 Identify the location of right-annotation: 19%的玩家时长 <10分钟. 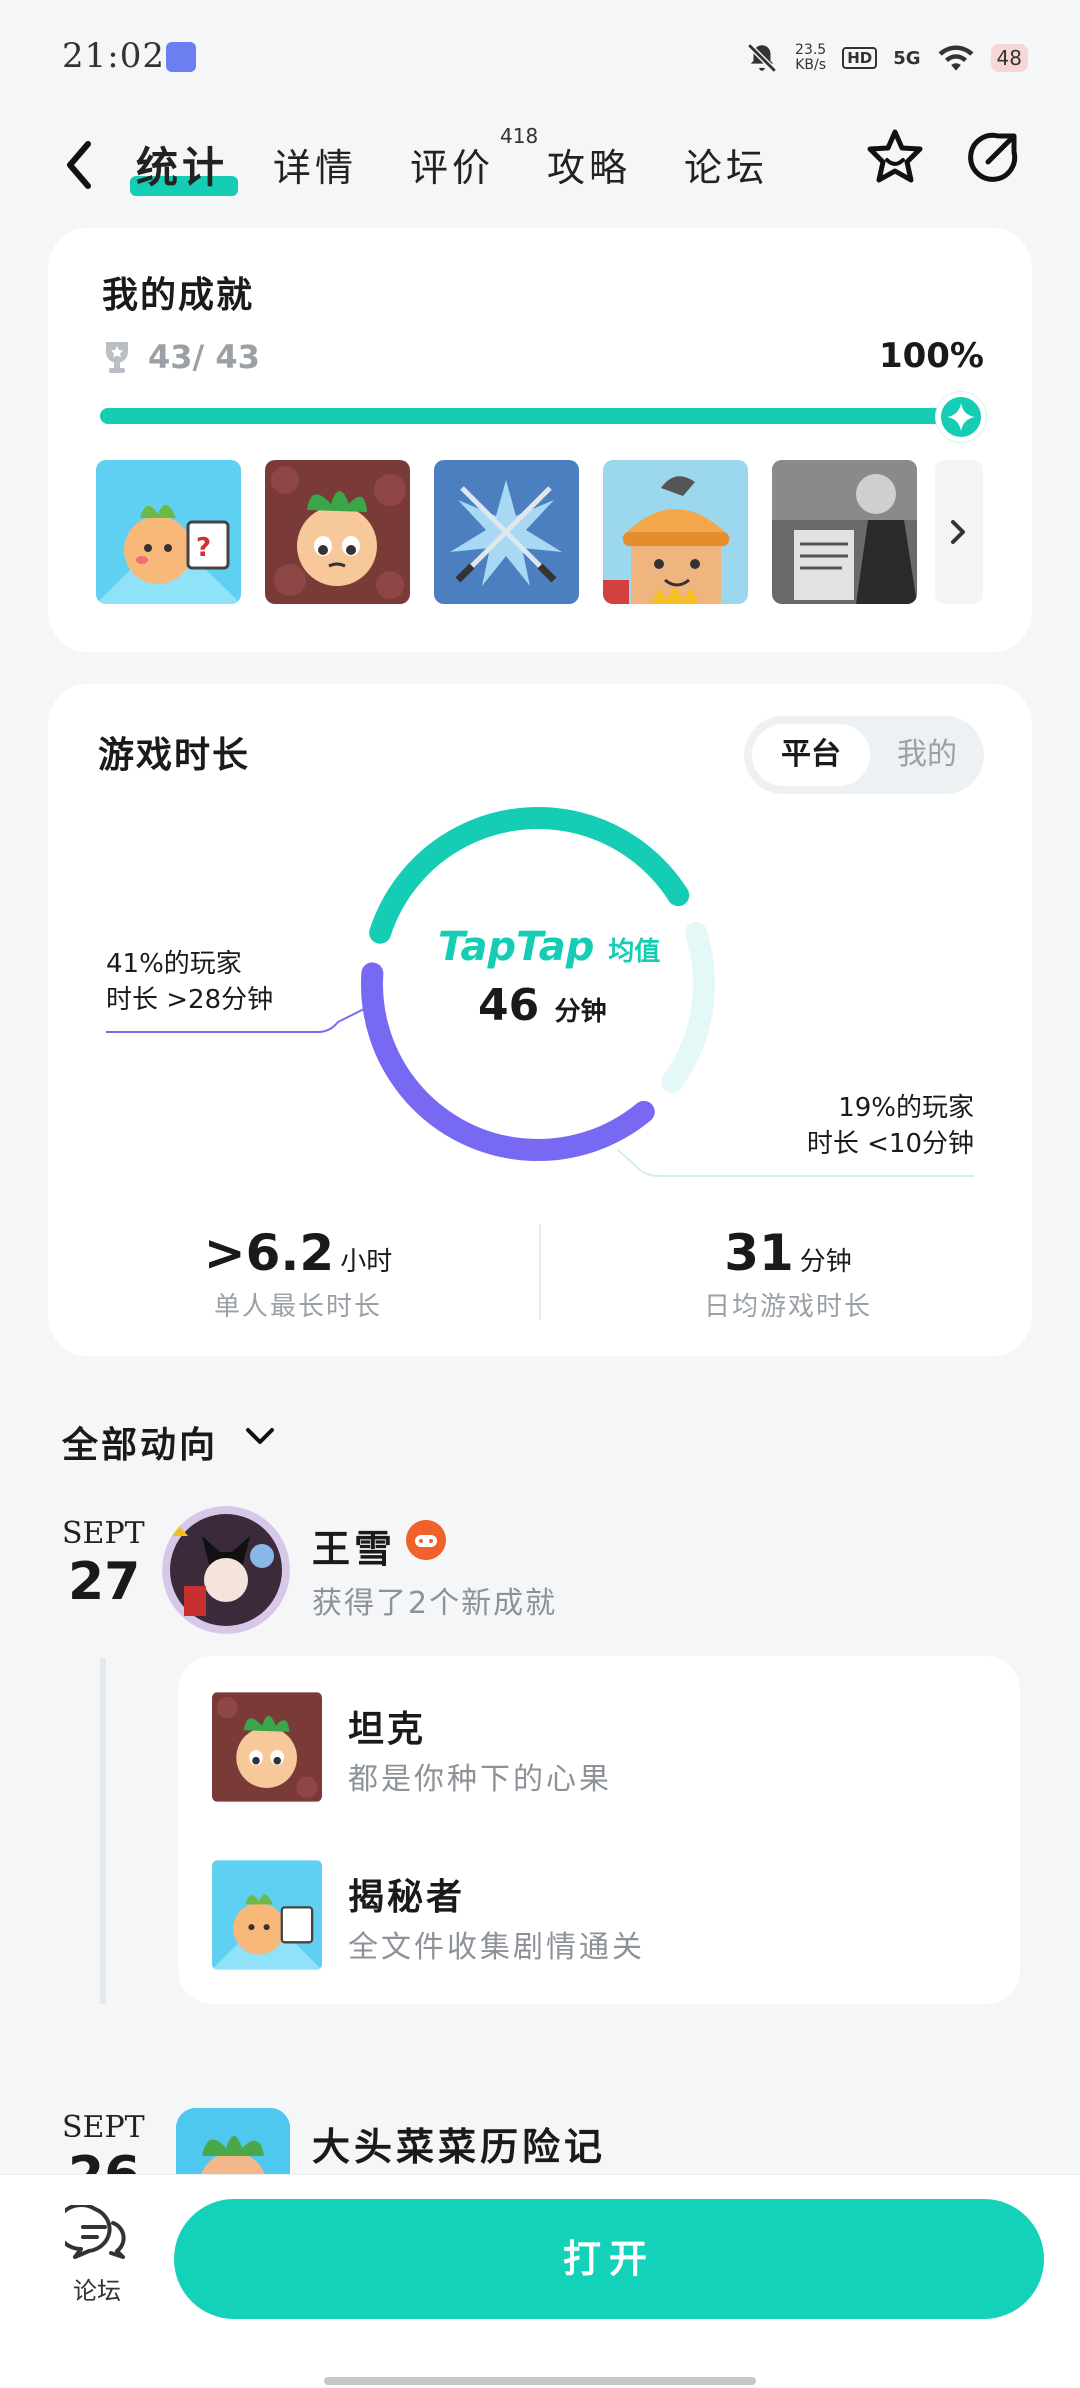
(890, 1126).